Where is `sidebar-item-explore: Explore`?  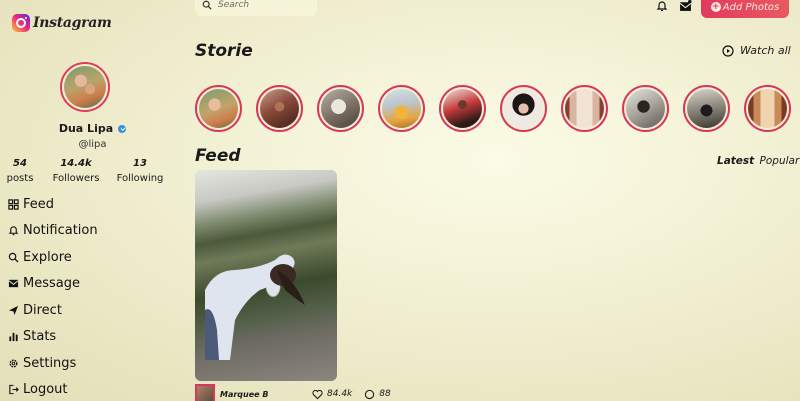 sidebar-item-explore: Explore is located at coordinates (53, 257).